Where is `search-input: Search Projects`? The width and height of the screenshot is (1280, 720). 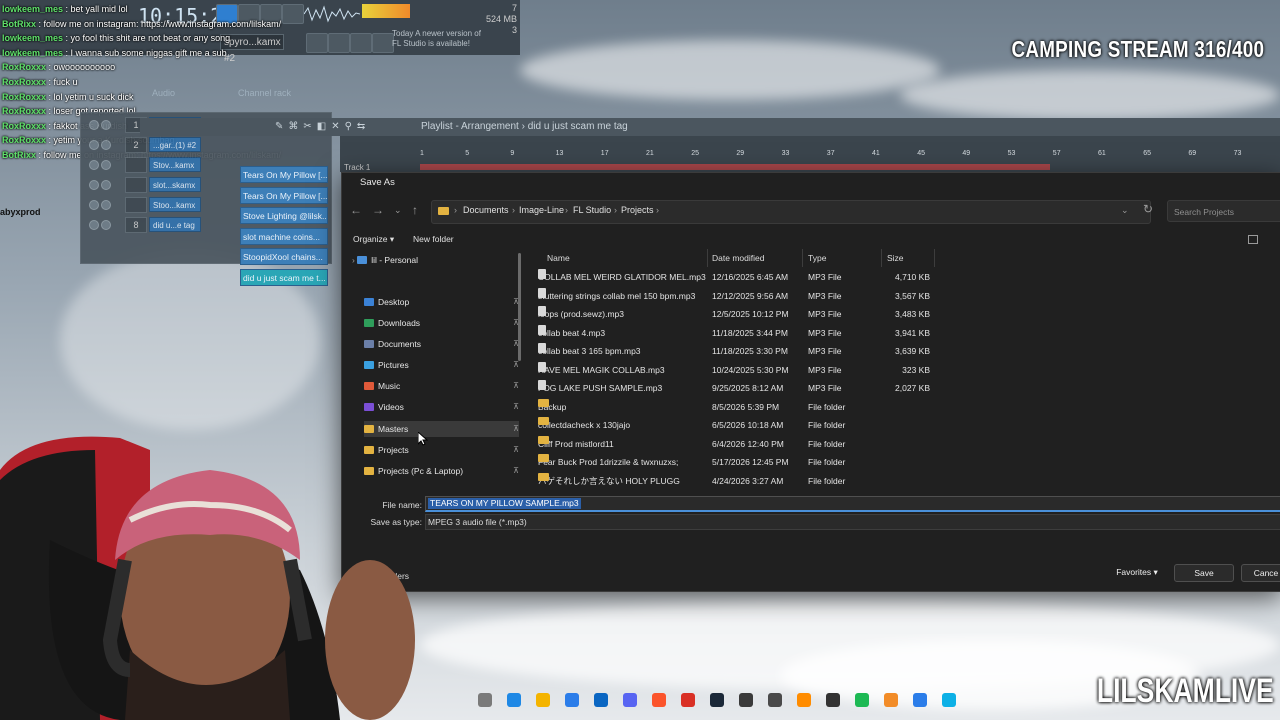
search-input: Search Projects is located at coordinates (1223, 211).